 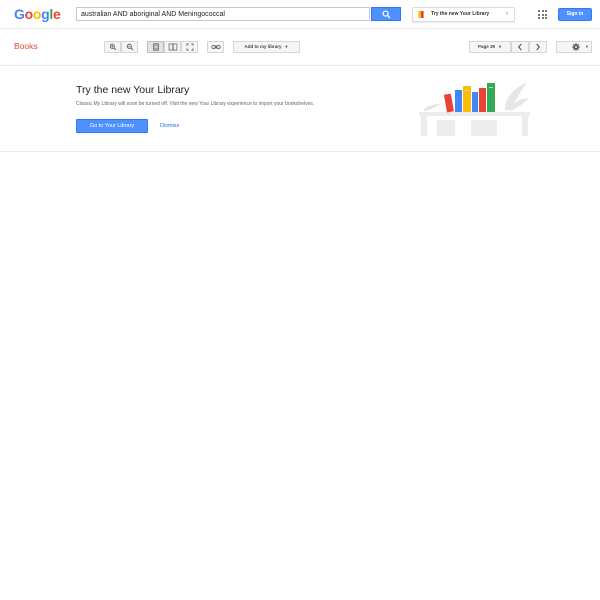 I want to click on next-page-button, so click(x=538, y=47).